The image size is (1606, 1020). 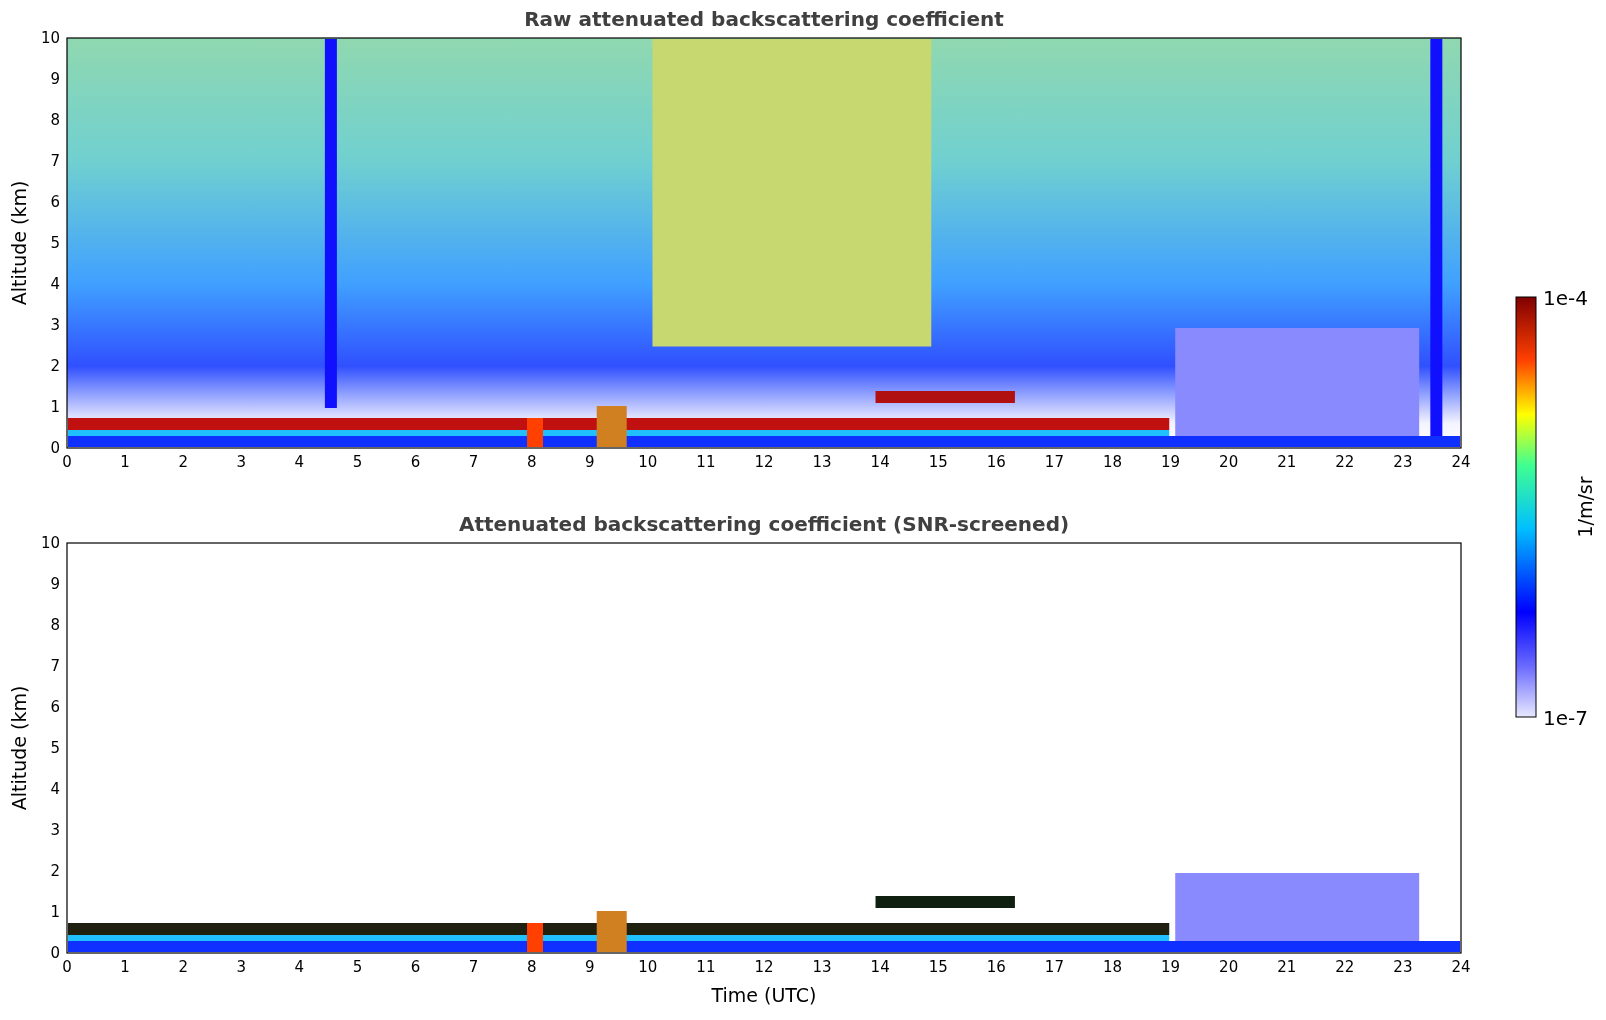 What do you see at coordinates (1565, 718) in the screenshot?
I see `colorbar-min-label: 1e-7` at bounding box center [1565, 718].